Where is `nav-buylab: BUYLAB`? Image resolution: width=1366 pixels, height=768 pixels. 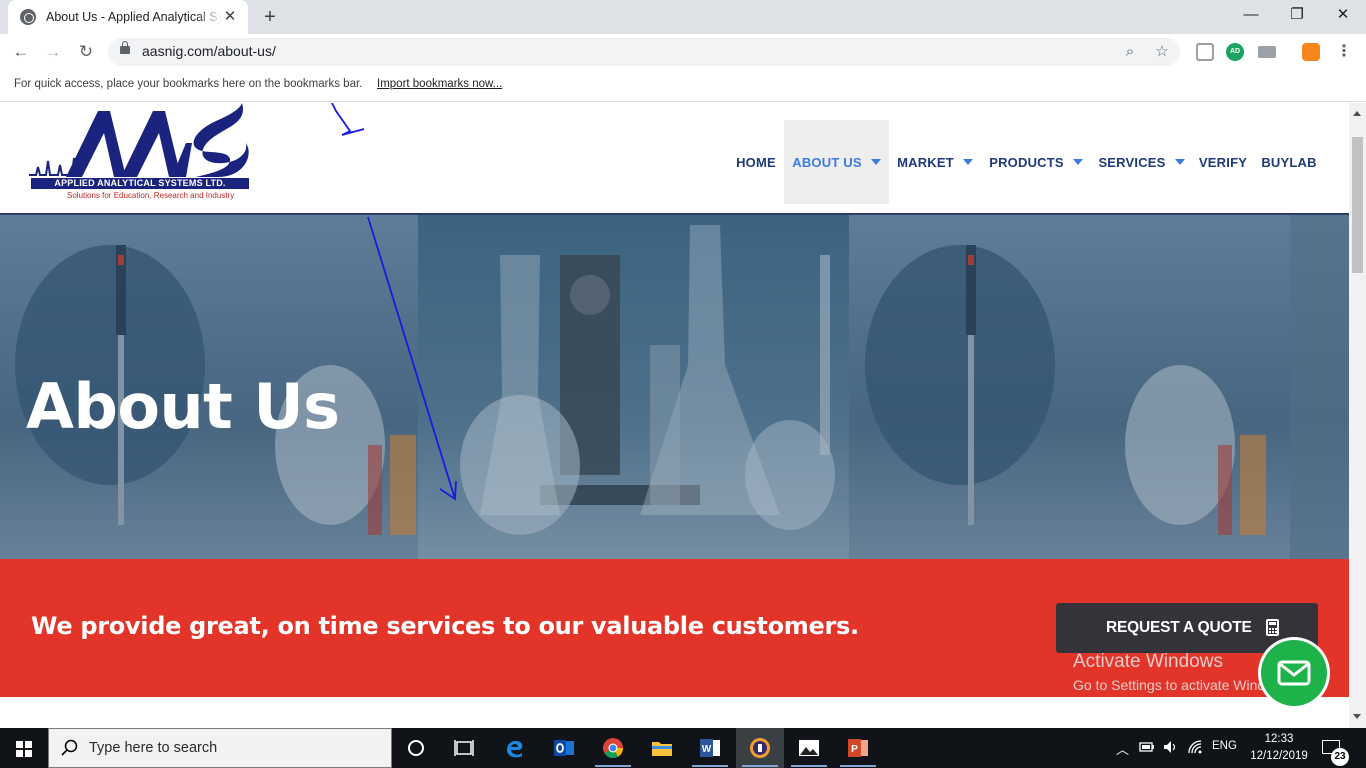 nav-buylab: BUYLAB is located at coordinates (1289, 162).